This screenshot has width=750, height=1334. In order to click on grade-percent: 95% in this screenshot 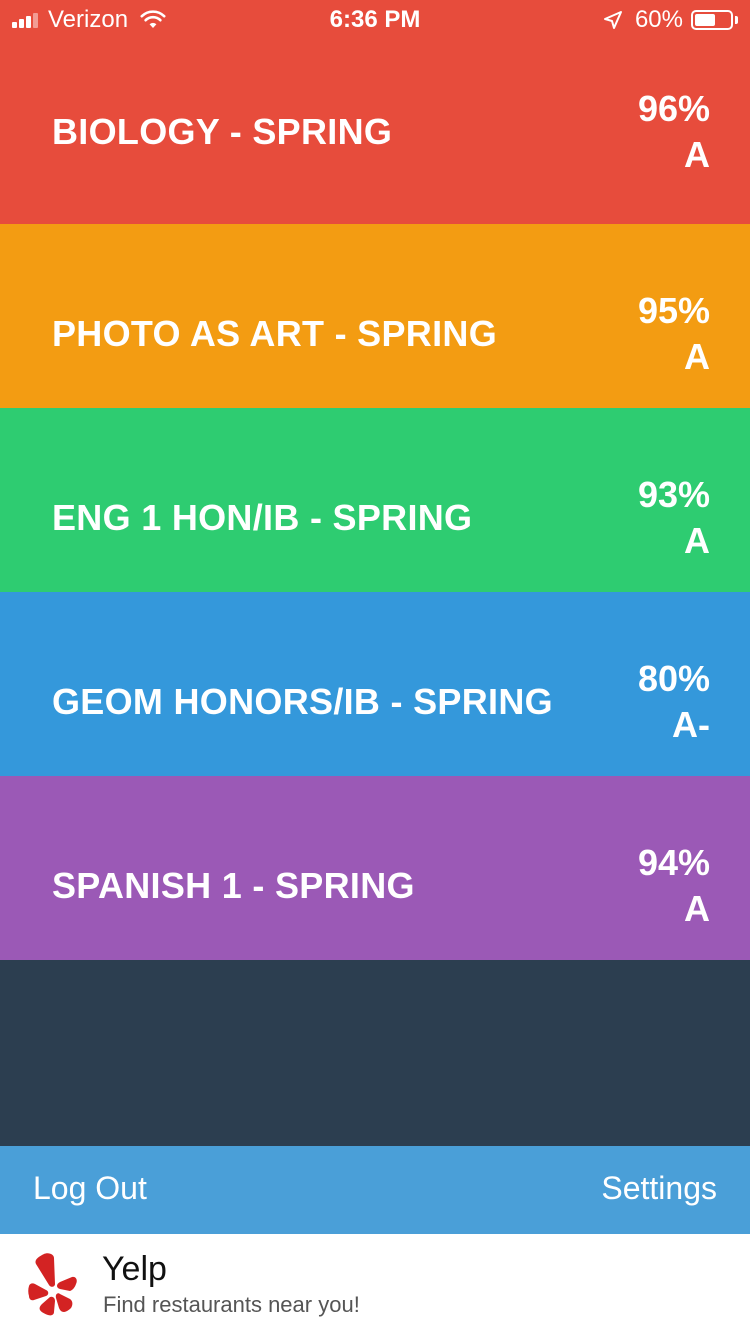, I will do `click(673, 310)`.